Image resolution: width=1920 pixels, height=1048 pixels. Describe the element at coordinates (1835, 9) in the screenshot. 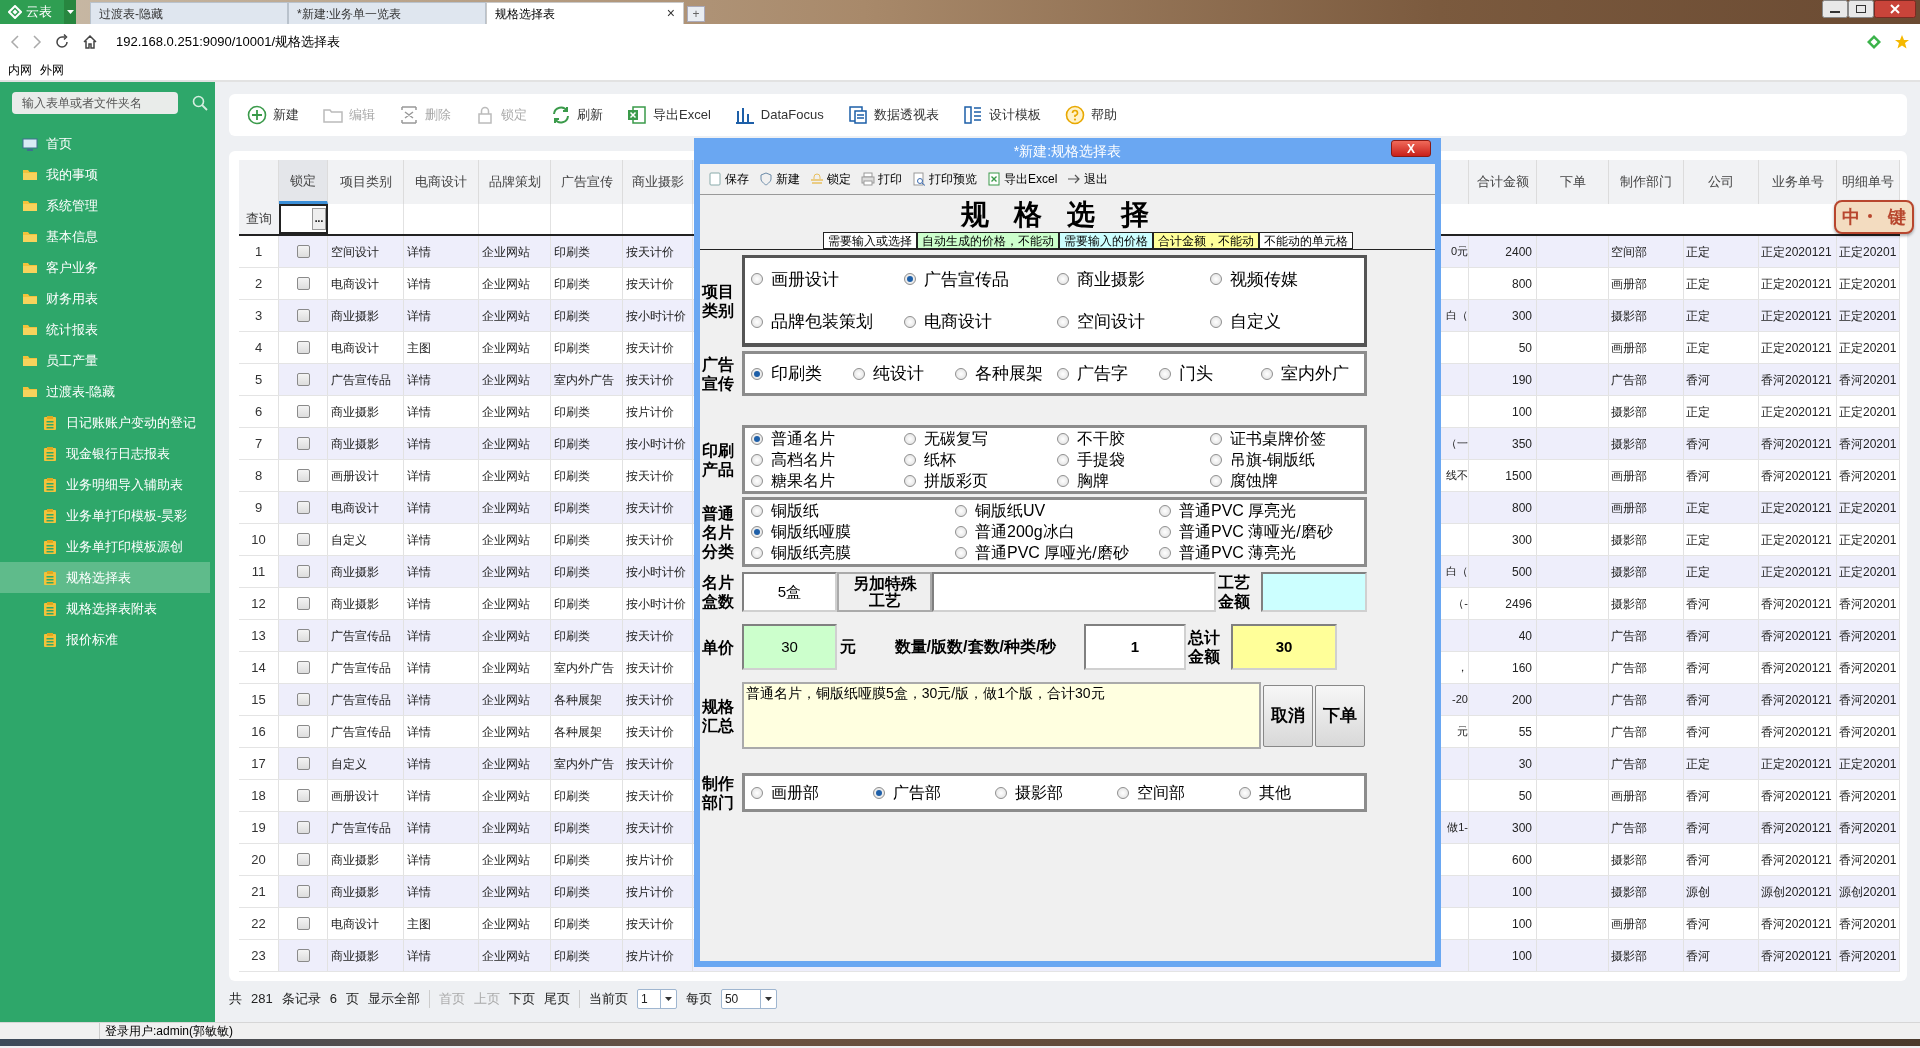

I see `minimize-button` at that location.